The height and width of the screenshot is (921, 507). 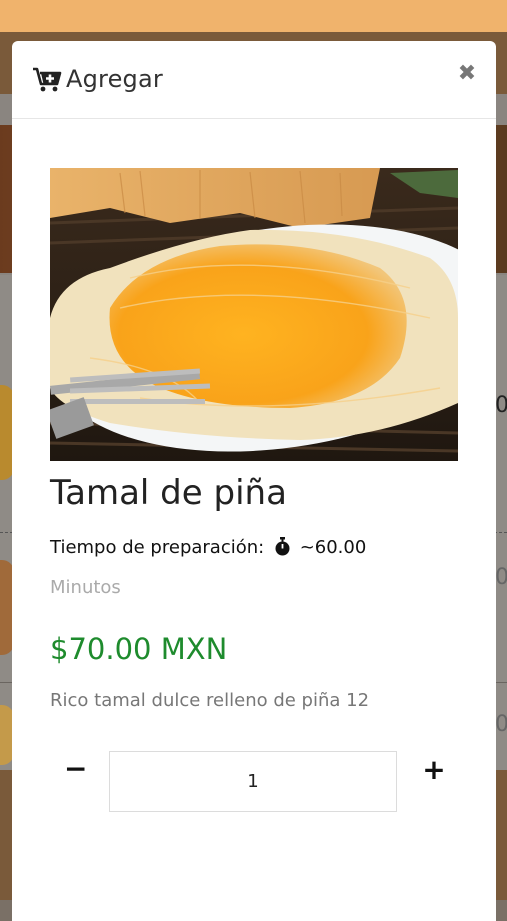 What do you see at coordinates (114, 79) in the screenshot?
I see `modal-title: Agregar` at bounding box center [114, 79].